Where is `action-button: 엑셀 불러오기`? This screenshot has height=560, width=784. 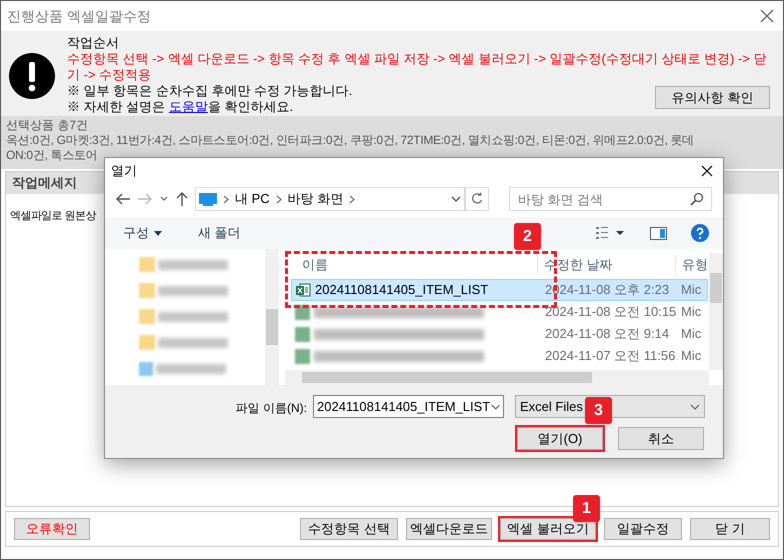
action-button: 엑셀 불러오기 is located at coordinates (548, 529).